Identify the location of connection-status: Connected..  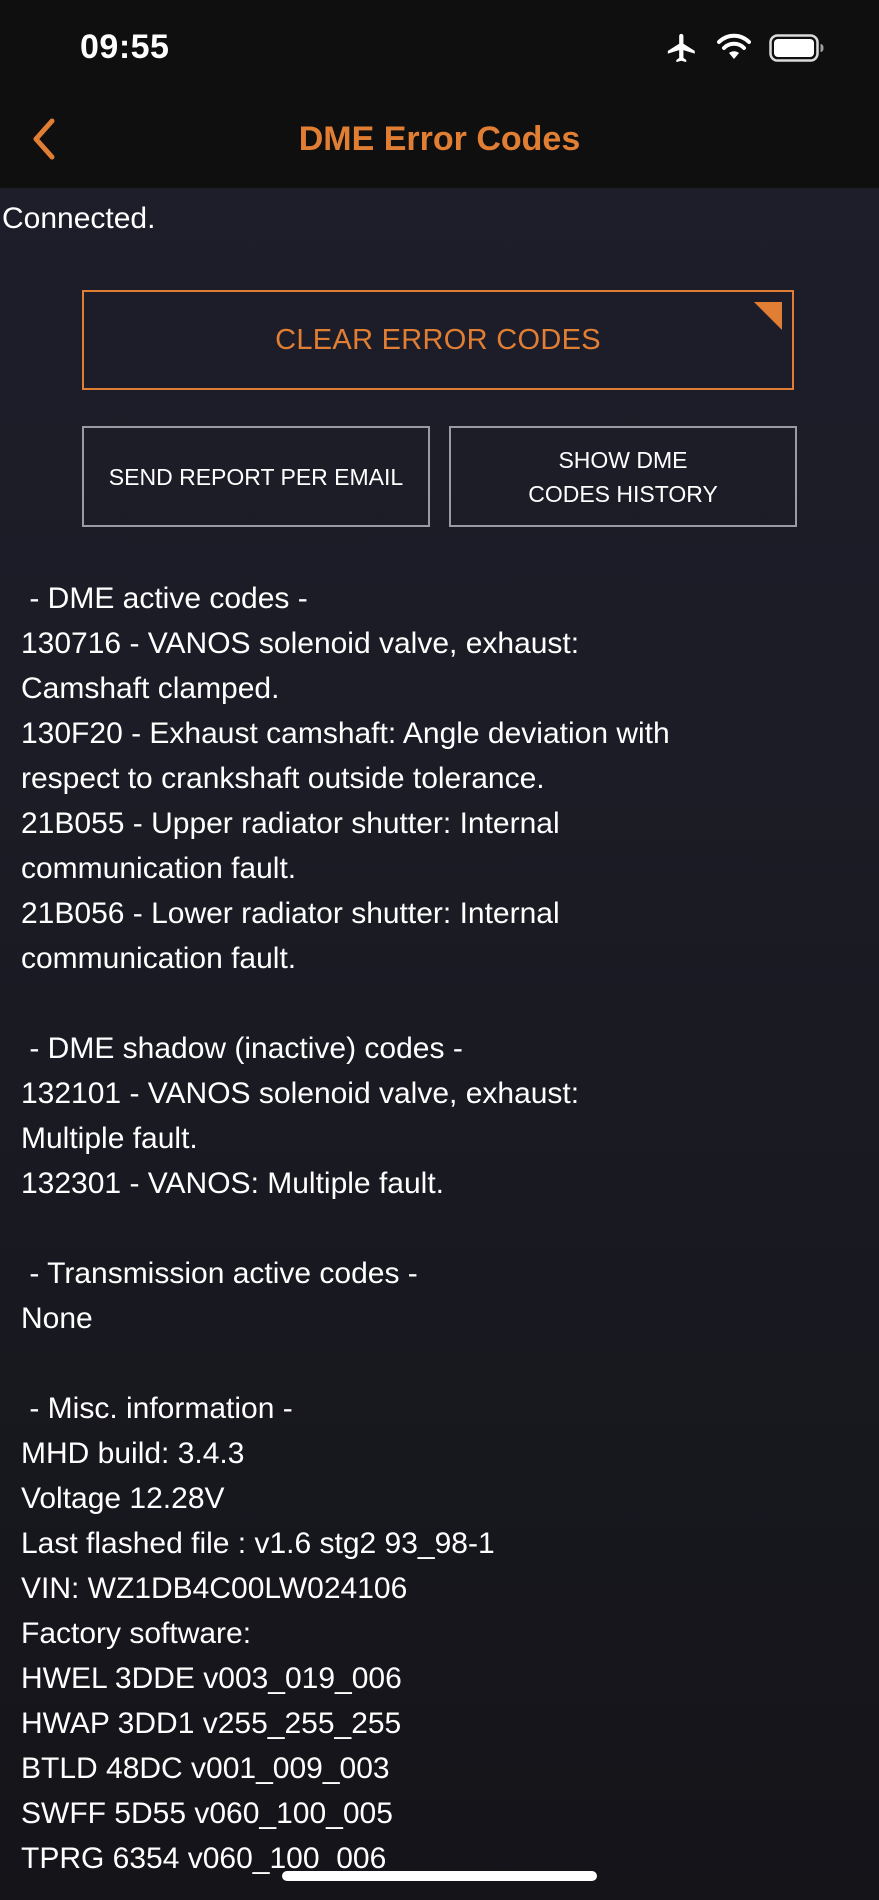
(79, 218).